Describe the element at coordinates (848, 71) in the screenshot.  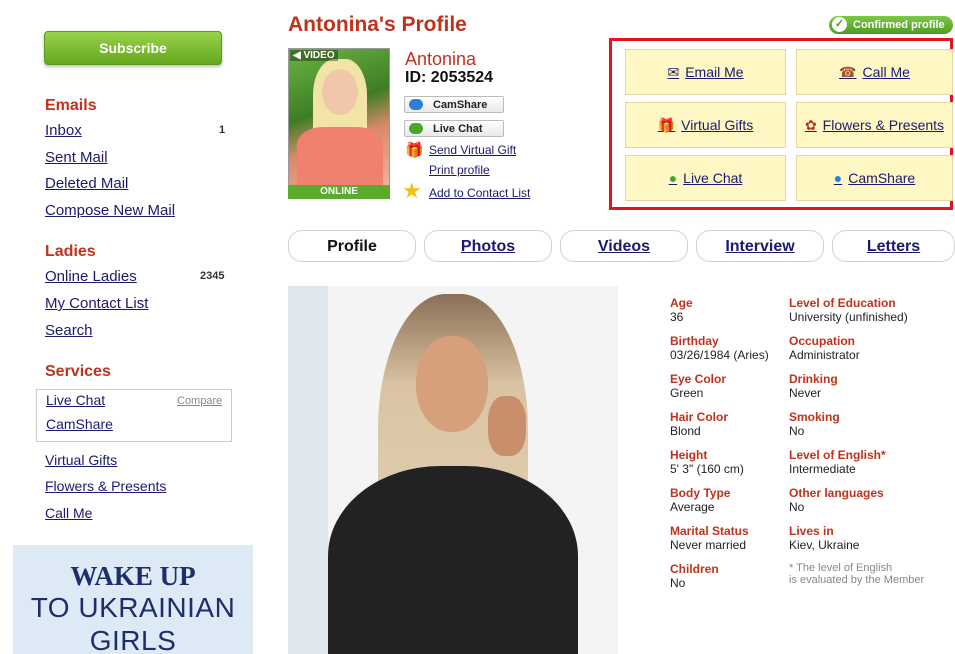
I see `phone-icon: ☎` at that location.